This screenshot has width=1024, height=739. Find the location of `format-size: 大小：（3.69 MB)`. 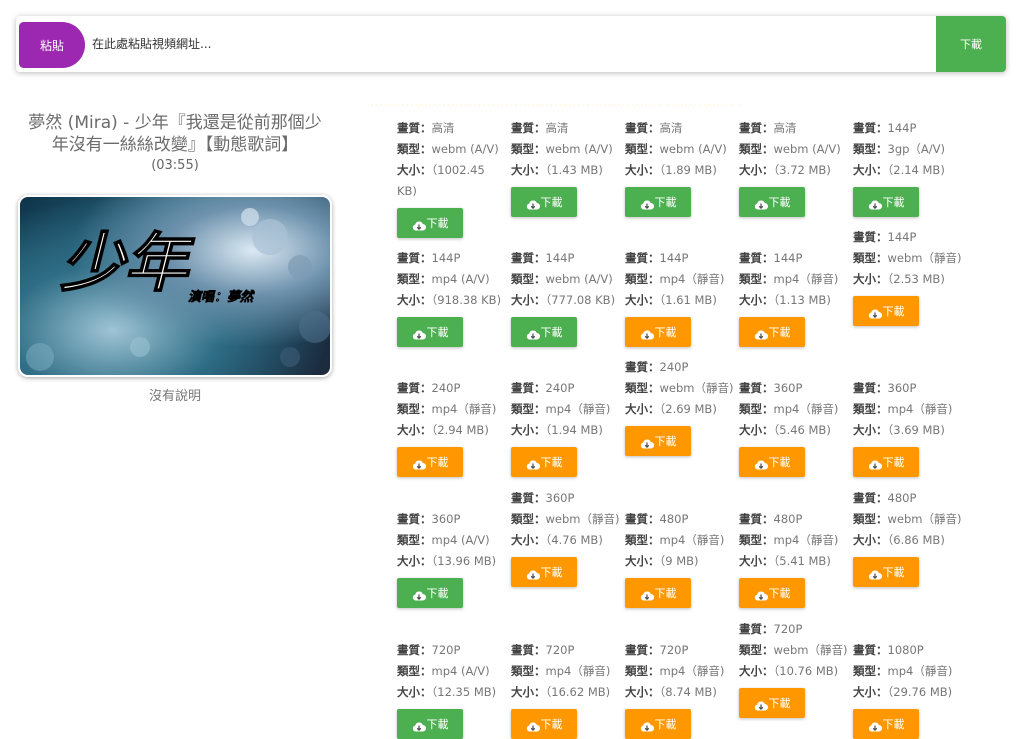

format-size: 大小：（3.69 MB) is located at coordinates (908, 430).